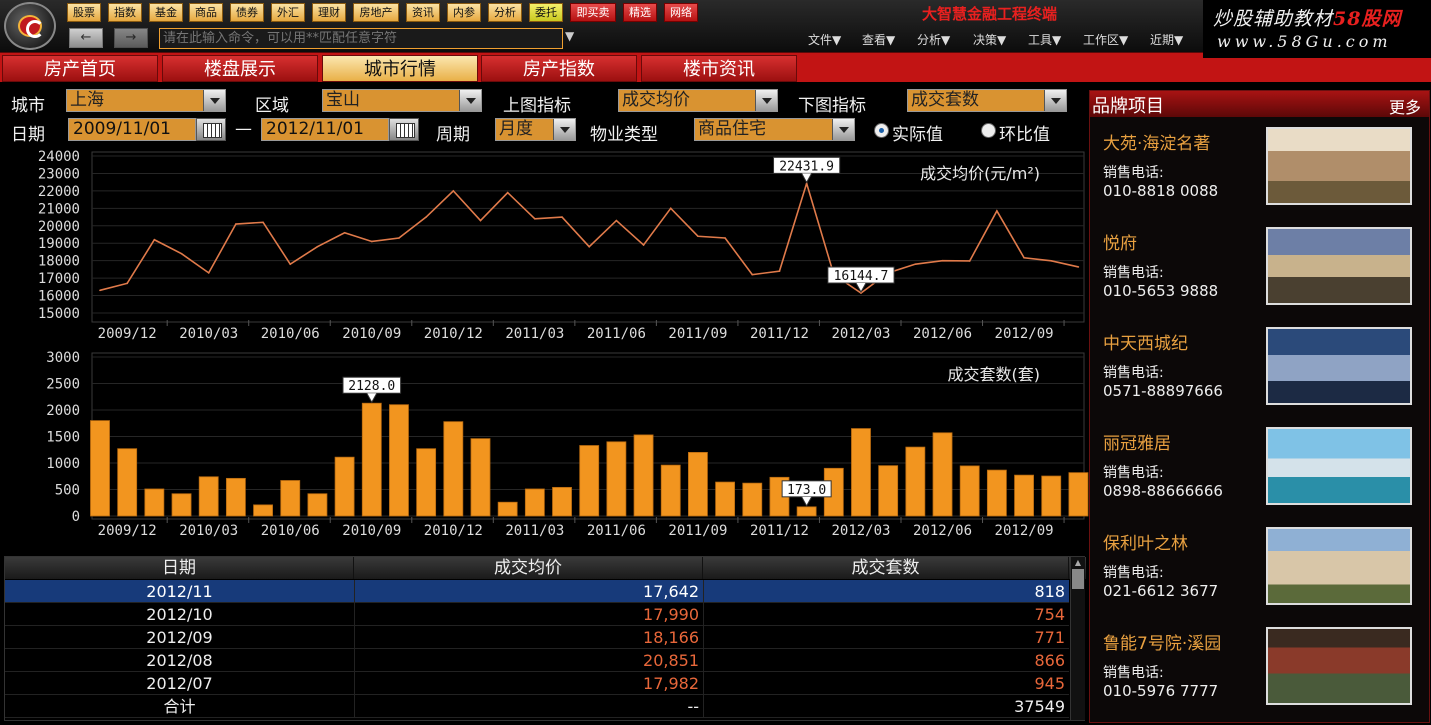  I want to click on chart-title: 成交均价(元/m²), so click(980, 173).